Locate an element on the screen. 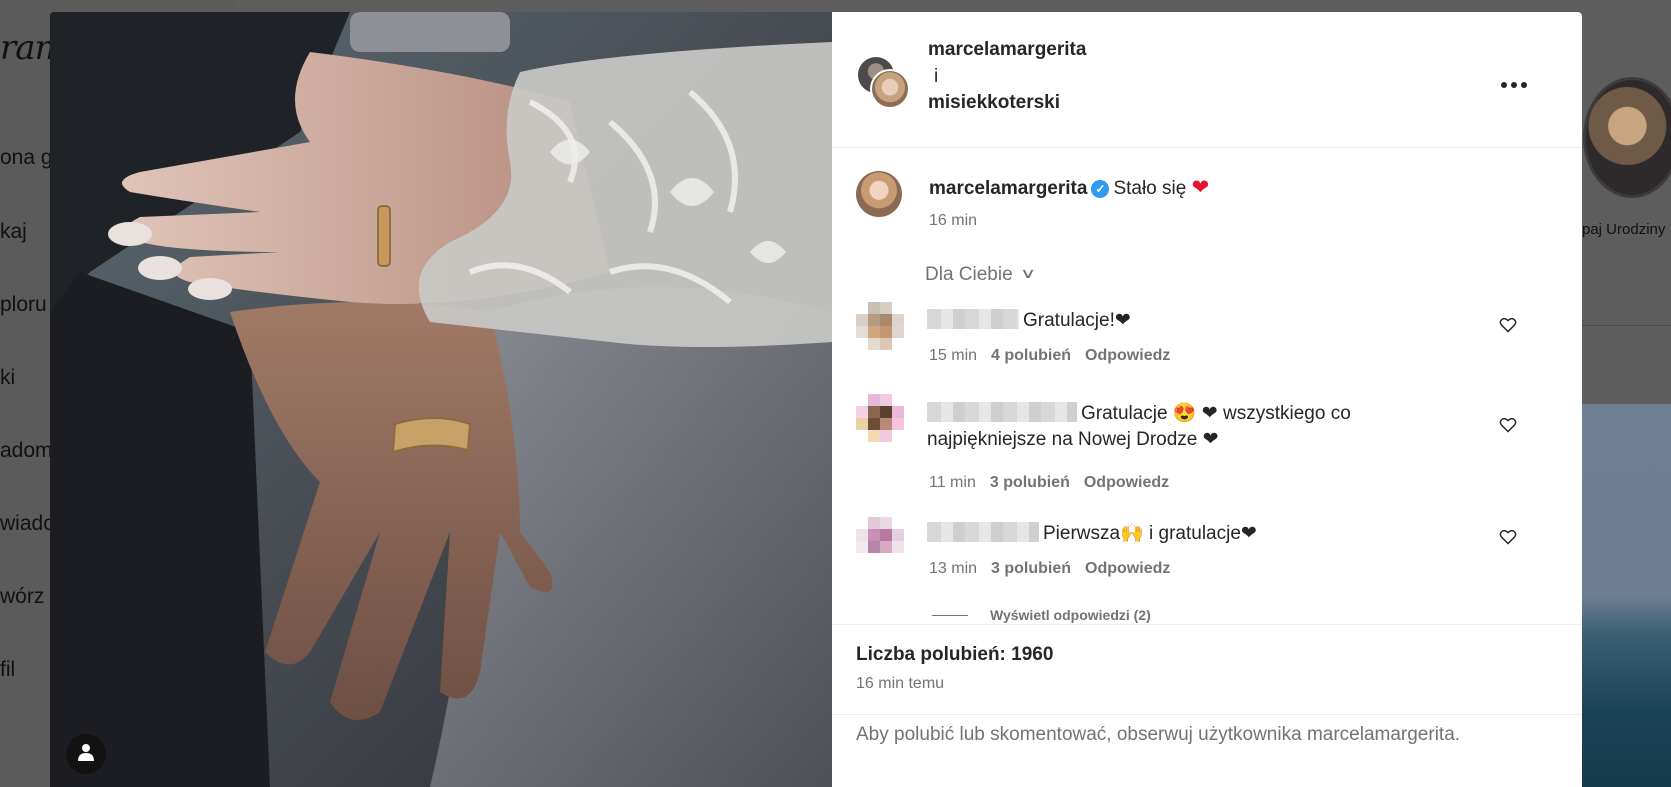  caption-username-link: marcelamargerita is located at coordinates (1008, 188).